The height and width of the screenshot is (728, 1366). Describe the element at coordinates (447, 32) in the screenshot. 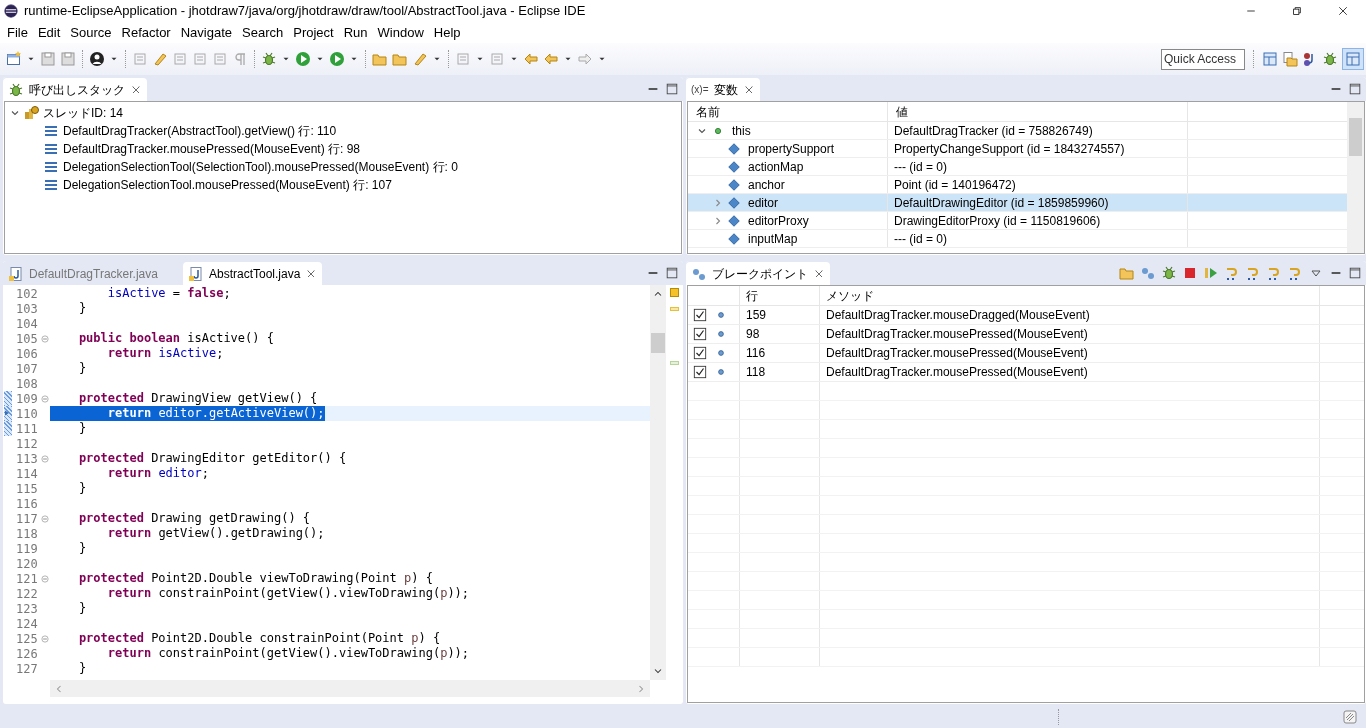

I see `menu-item: Help` at that location.